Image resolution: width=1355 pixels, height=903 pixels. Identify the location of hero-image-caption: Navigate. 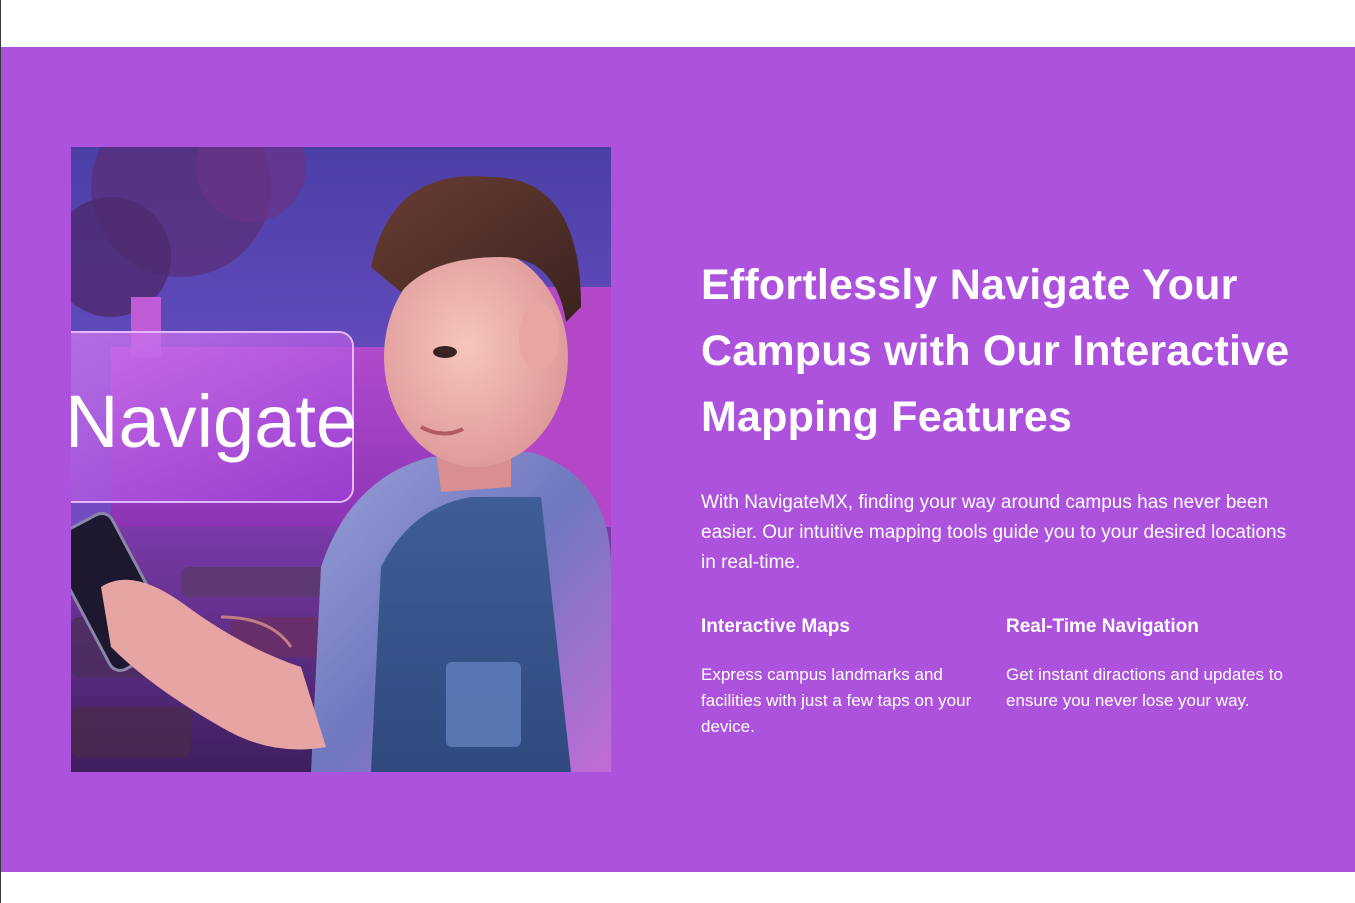
(214, 421).